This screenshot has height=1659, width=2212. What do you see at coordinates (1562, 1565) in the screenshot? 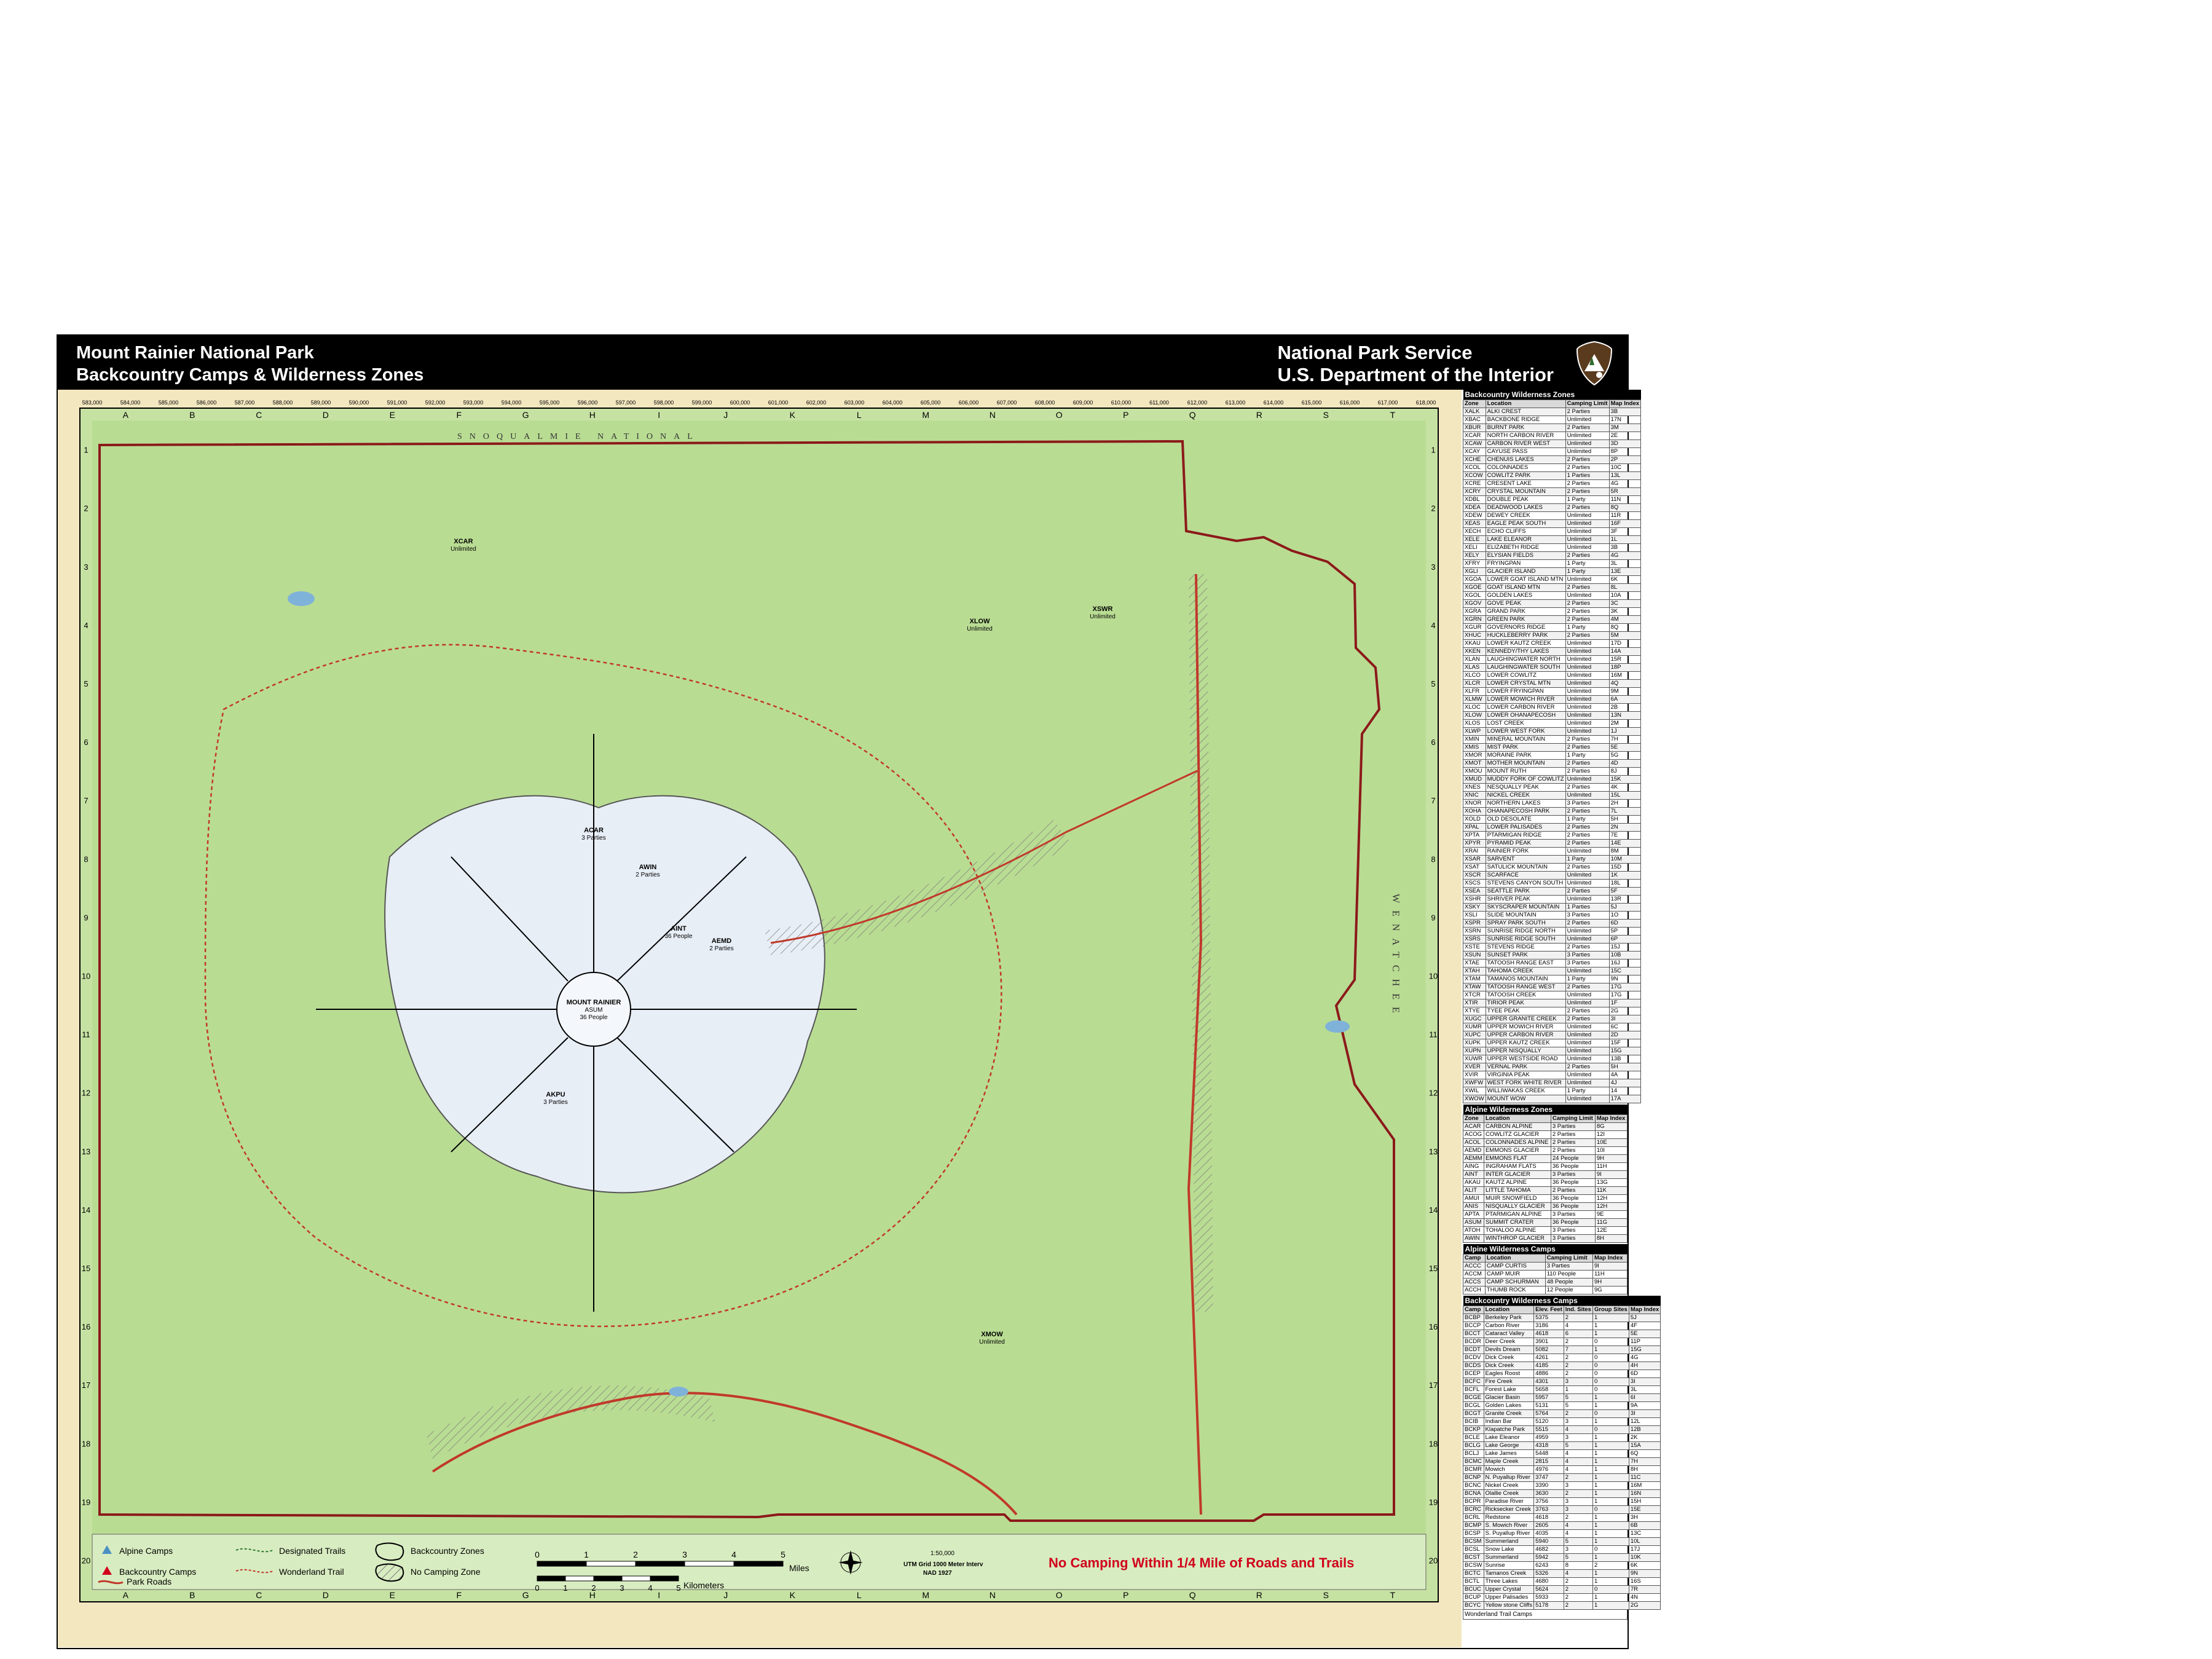
I see `table-row: BCSW Sunrise 6243 8 2 6K` at bounding box center [1562, 1565].